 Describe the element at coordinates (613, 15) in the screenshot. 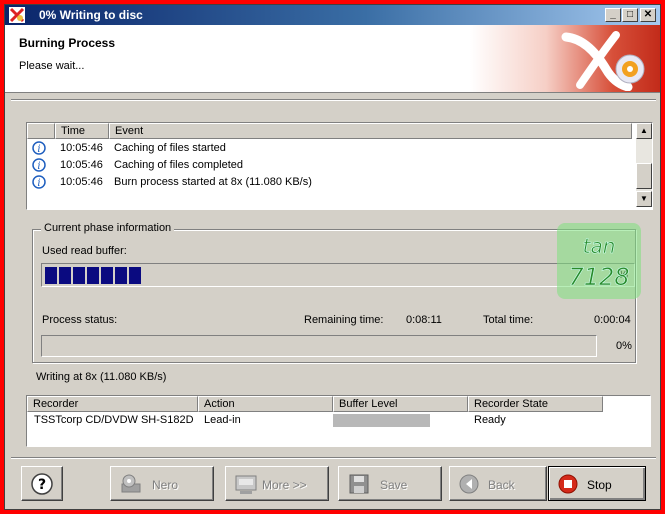

I see `minimize-button: _` at that location.